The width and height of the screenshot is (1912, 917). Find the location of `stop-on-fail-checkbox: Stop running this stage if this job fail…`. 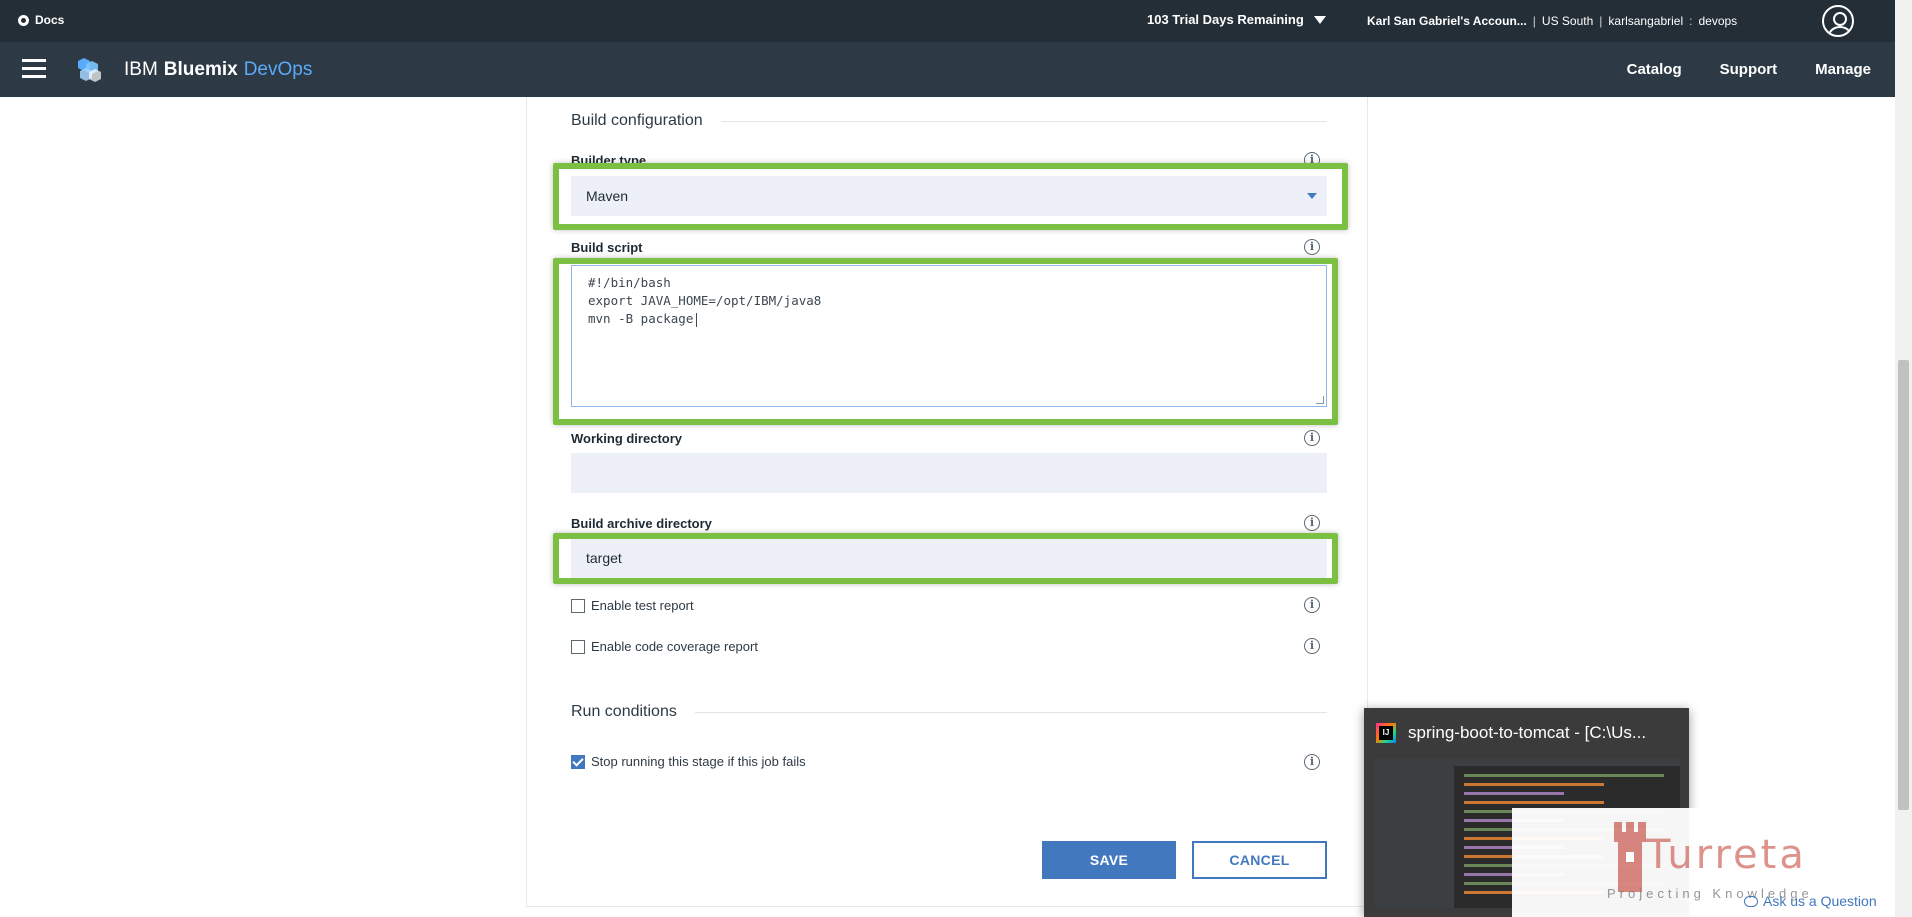

stop-on-fail-checkbox: Stop running this stage if this job fail… is located at coordinates (688, 761).